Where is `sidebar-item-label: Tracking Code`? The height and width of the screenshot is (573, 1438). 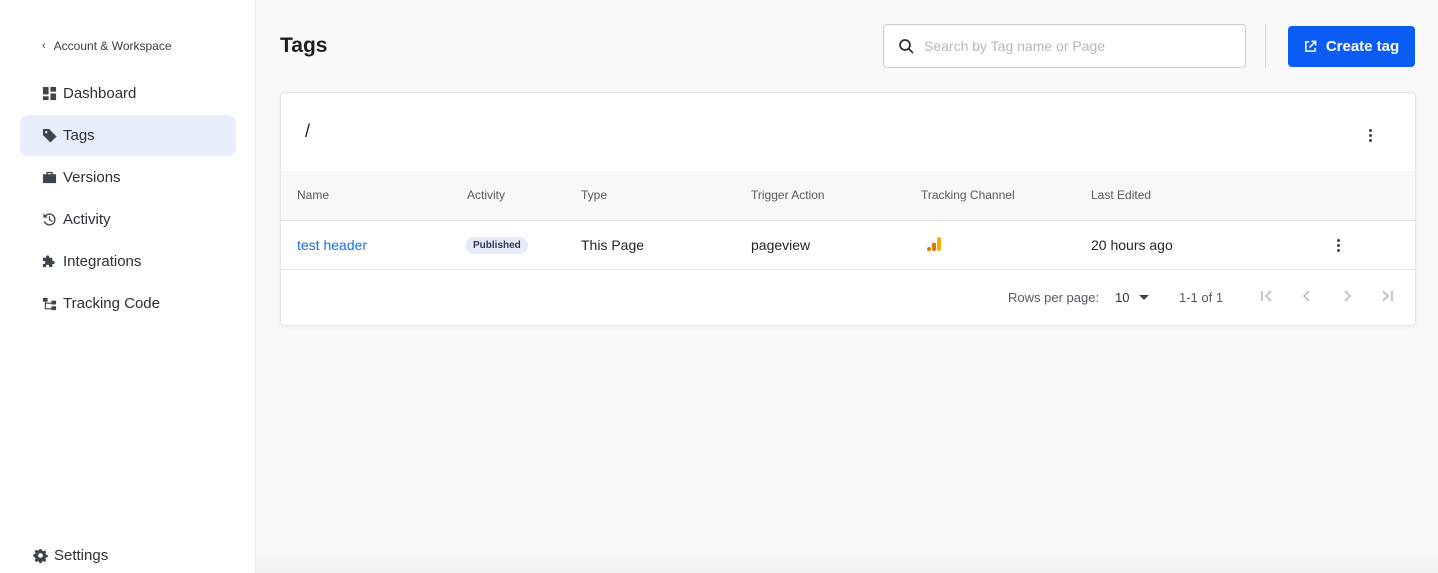 sidebar-item-label: Tracking Code is located at coordinates (111, 303).